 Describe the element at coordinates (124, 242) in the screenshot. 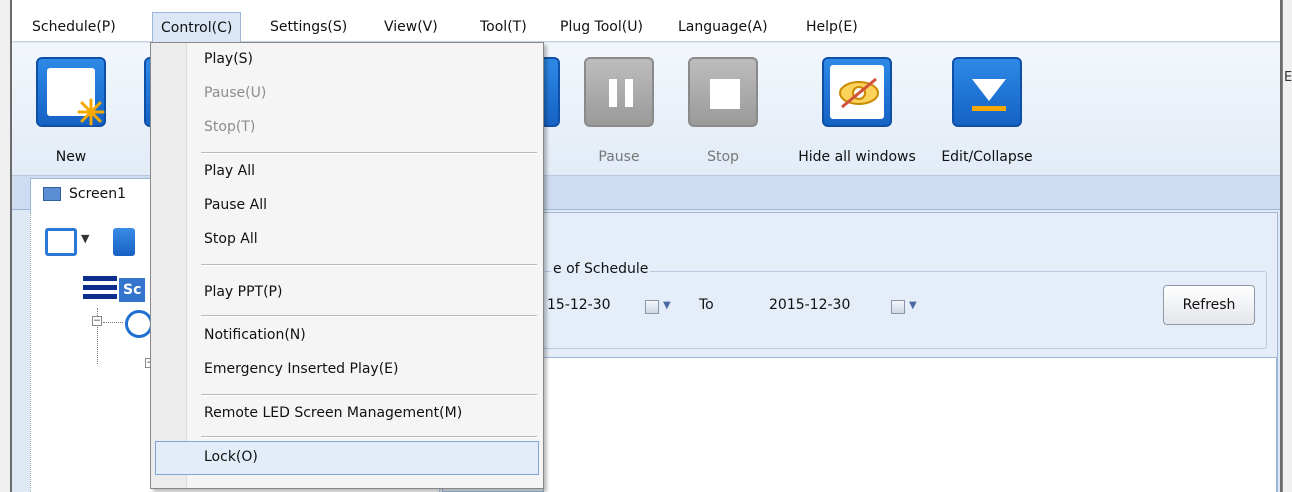

I see `trash-icon` at that location.